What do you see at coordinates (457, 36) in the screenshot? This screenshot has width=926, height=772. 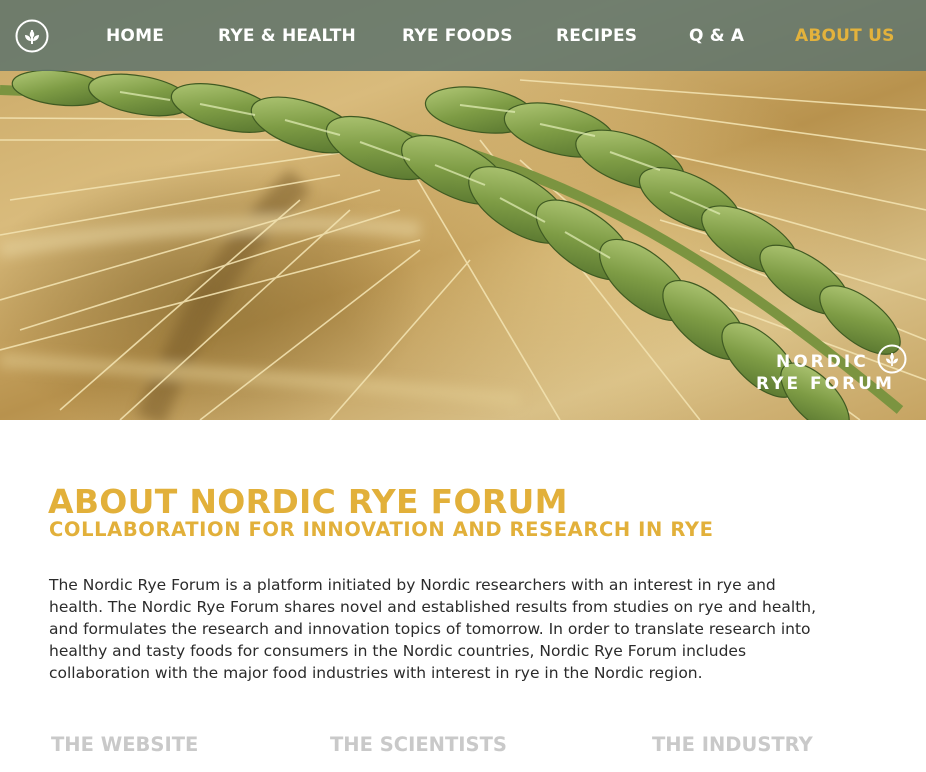 I see `nav-item-rye-foods: RYE FOODS` at bounding box center [457, 36].